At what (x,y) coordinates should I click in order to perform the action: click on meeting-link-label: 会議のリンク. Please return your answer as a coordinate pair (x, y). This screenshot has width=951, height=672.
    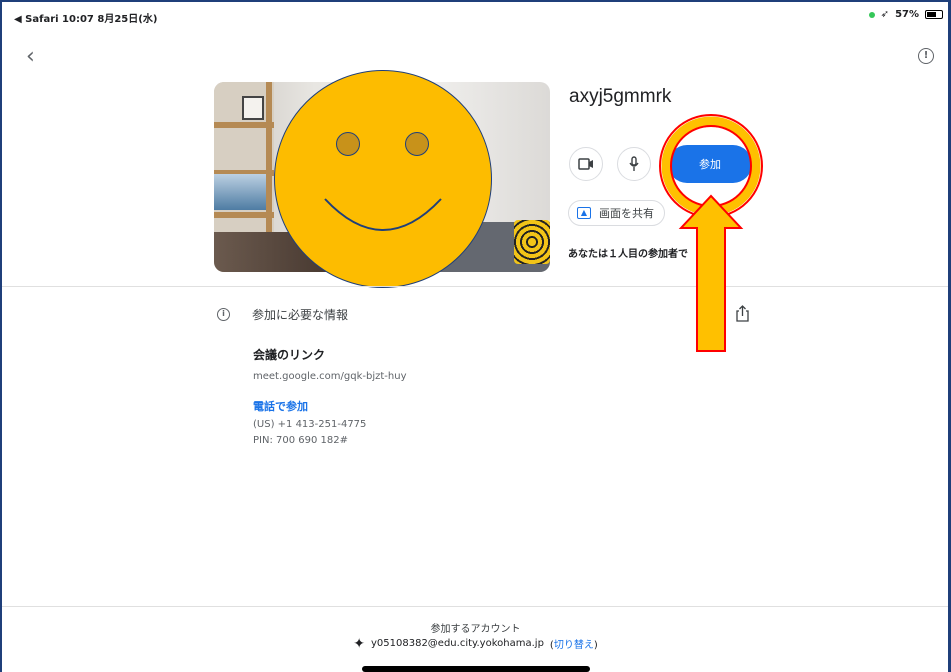
    Looking at the image, I should click on (289, 355).